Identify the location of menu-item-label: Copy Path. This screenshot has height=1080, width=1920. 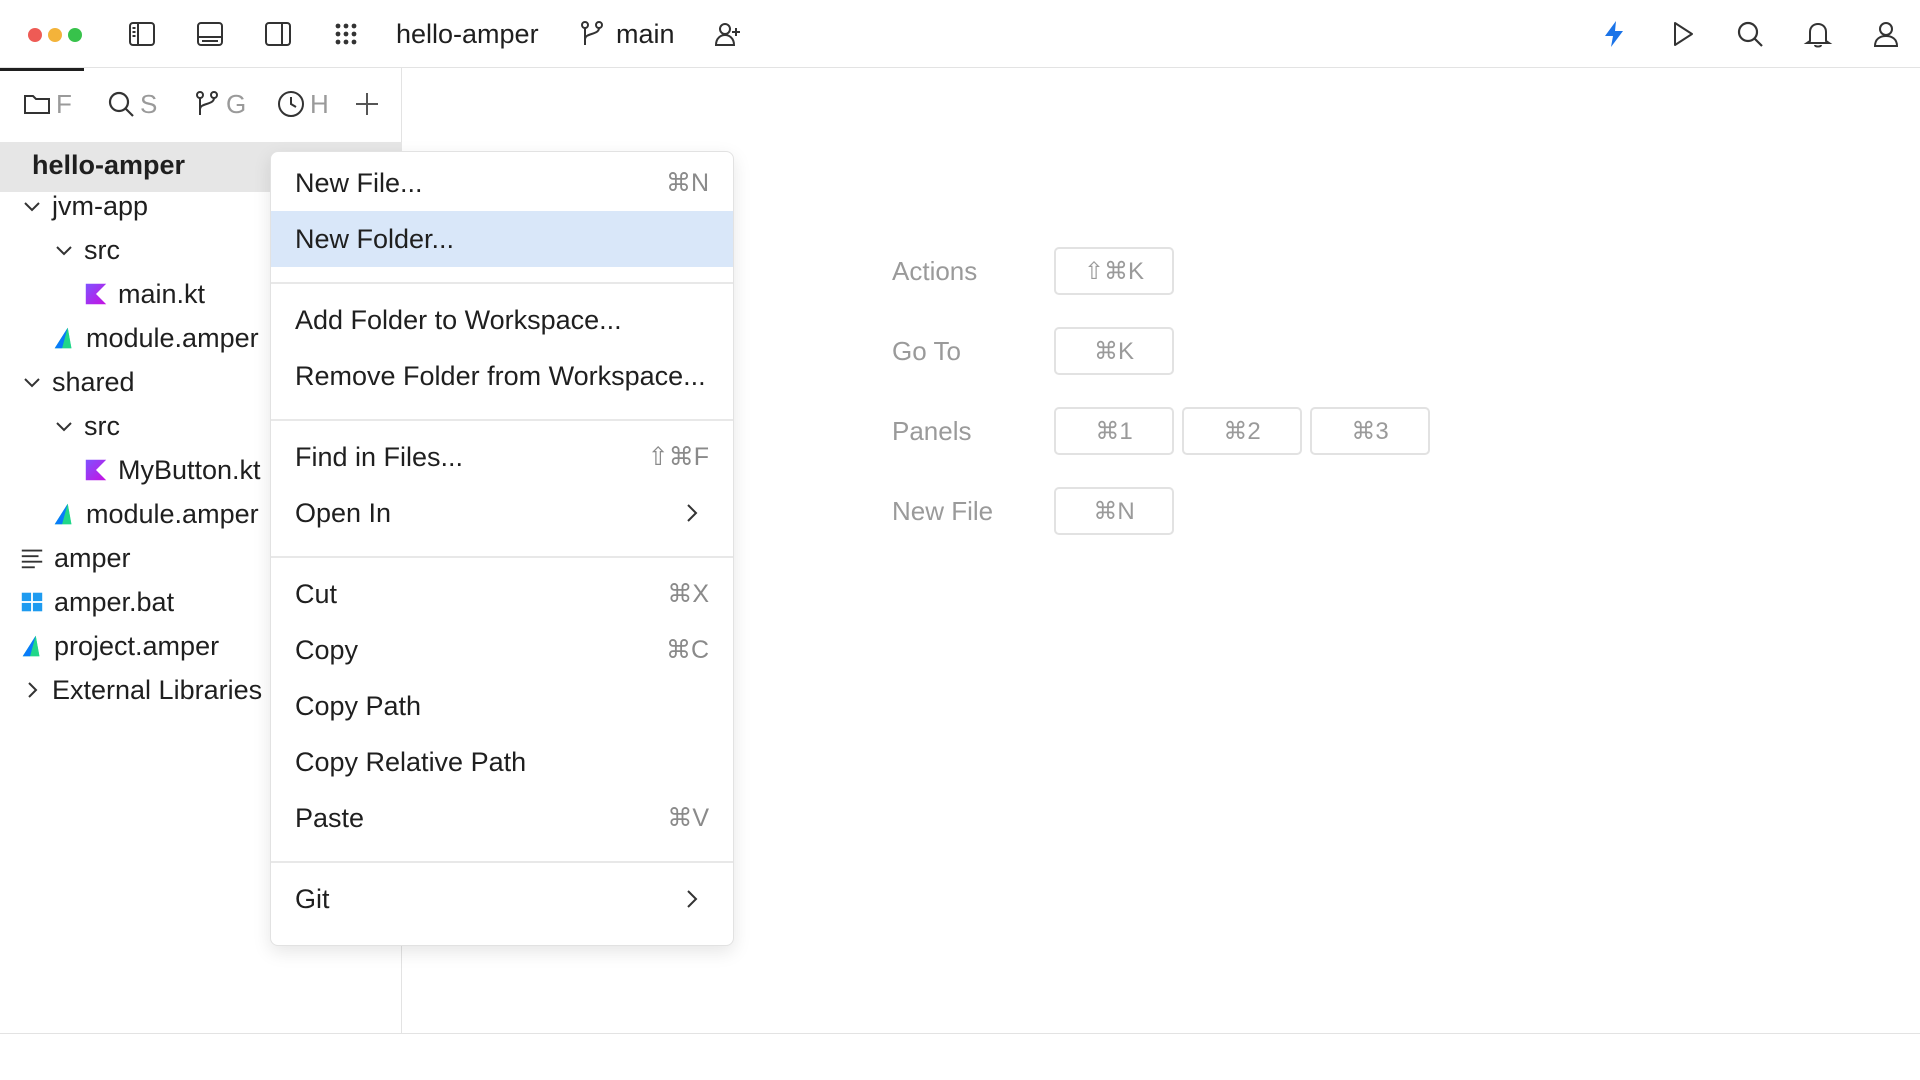
(358, 705).